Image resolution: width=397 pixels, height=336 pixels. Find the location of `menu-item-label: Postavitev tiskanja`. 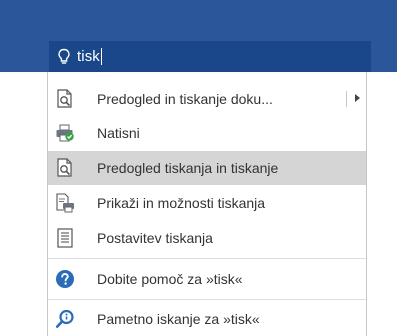

menu-item-label: Postavitev tiskanja is located at coordinates (155, 238).